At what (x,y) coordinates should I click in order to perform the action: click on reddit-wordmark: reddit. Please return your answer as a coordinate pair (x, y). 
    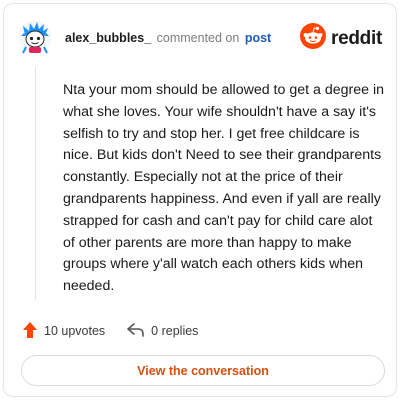
    Looking at the image, I should click on (356, 38).